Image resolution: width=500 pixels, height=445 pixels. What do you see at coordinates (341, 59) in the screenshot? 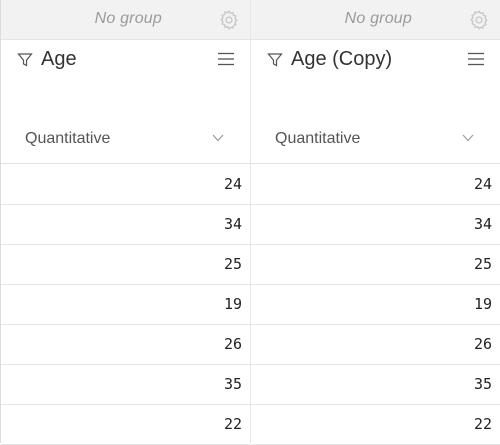
I see `column-title: Age (Copy)` at bounding box center [341, 59].